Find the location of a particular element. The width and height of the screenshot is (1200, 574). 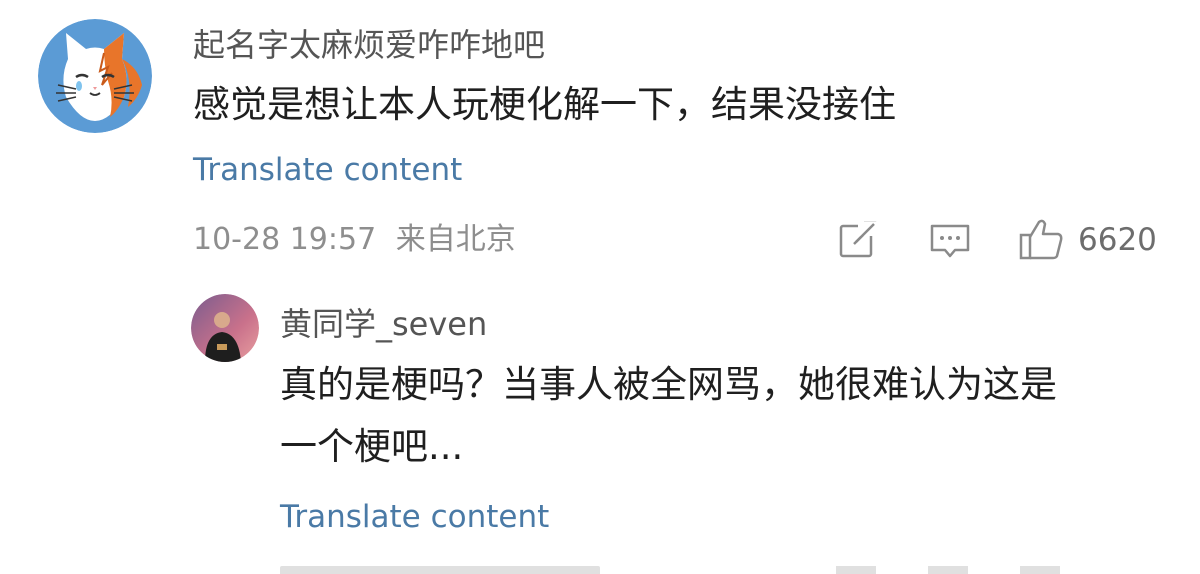

reply-share-icon is located at coordinates (856, 570).